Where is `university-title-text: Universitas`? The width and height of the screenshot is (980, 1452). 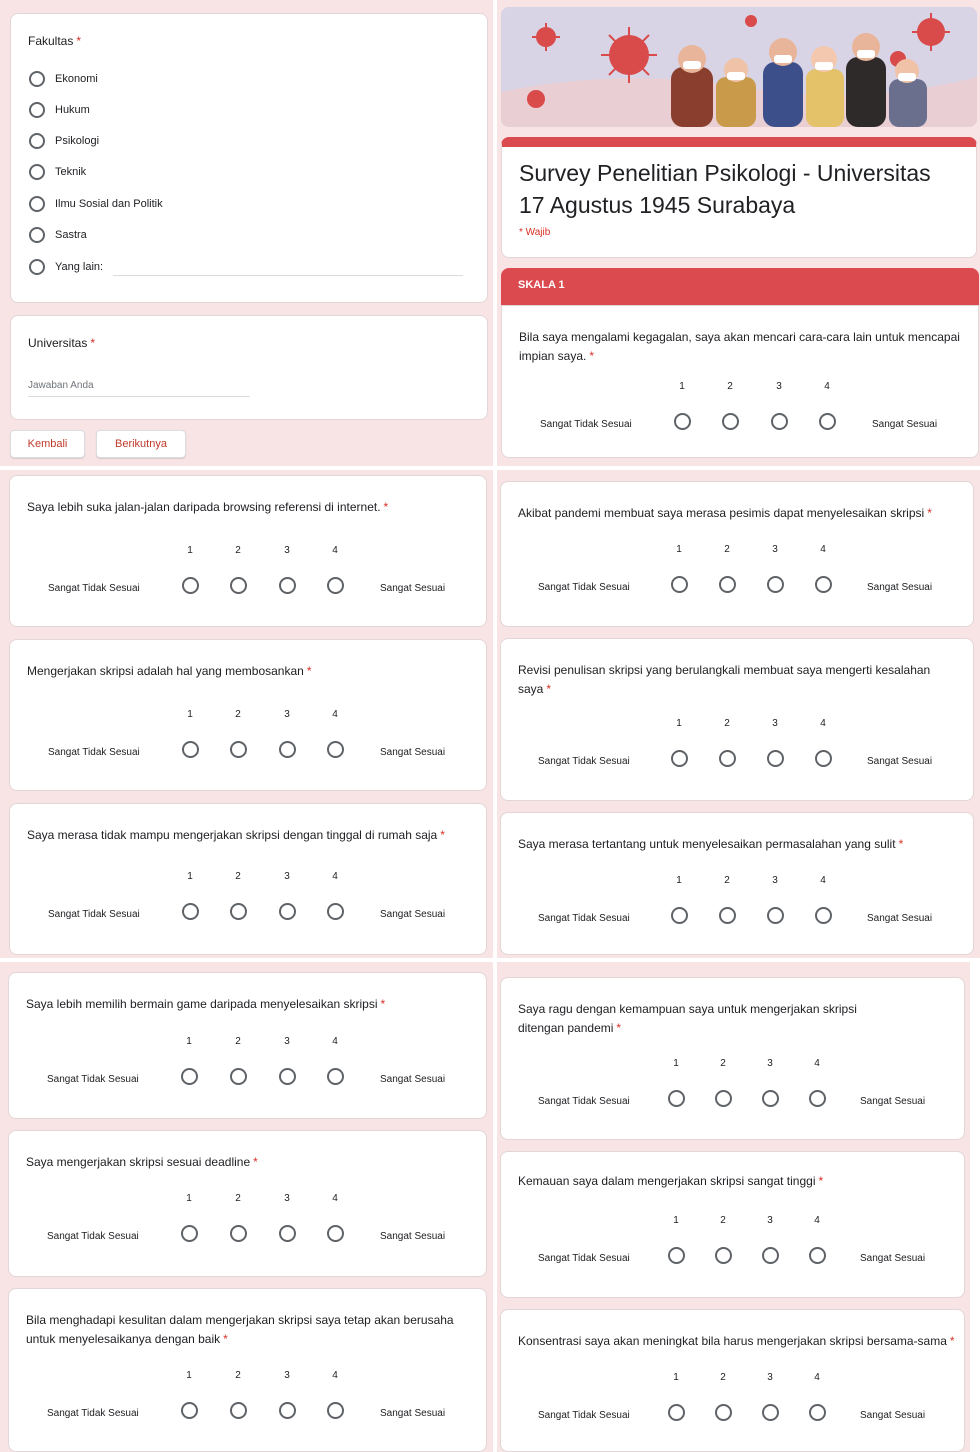
university-title-text: Universitas is located at coordinates (58, 343).